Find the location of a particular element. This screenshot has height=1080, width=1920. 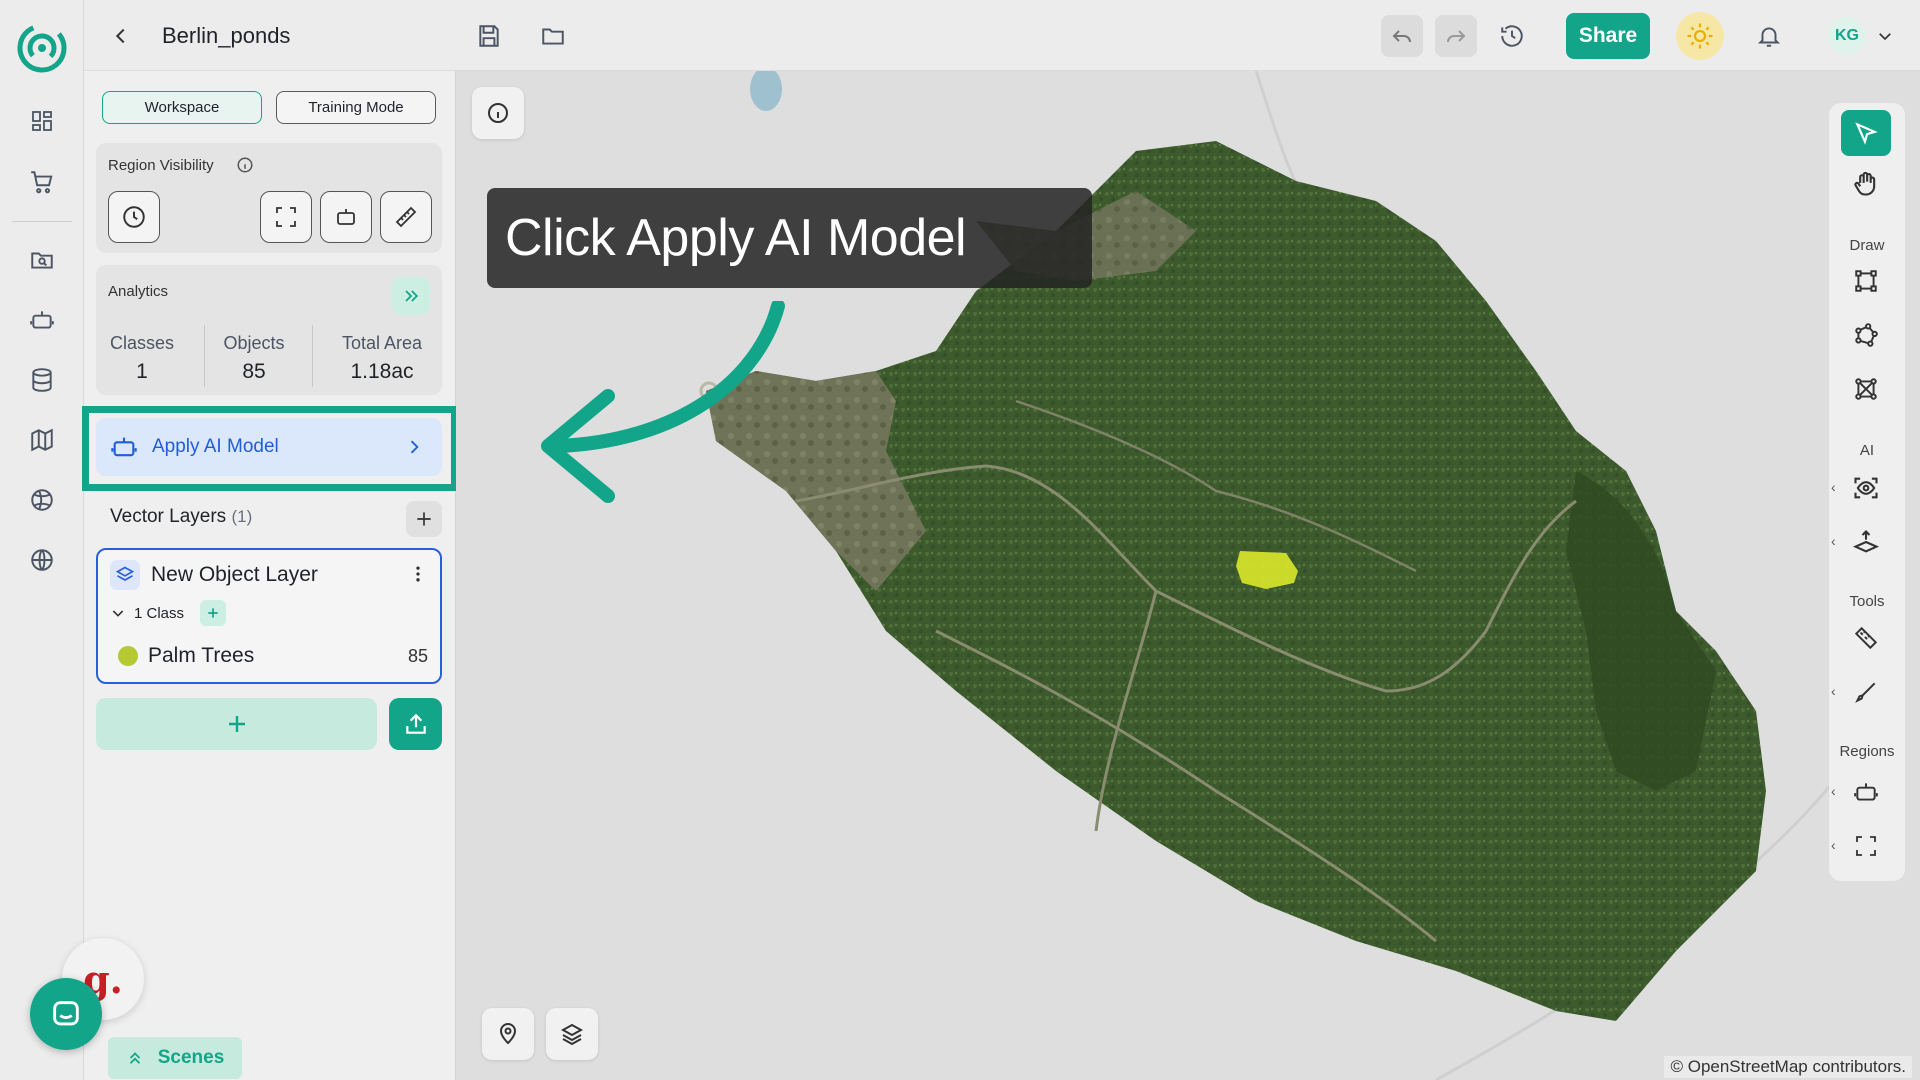

magic-layer-icon is located at coordinates (1866, 541).